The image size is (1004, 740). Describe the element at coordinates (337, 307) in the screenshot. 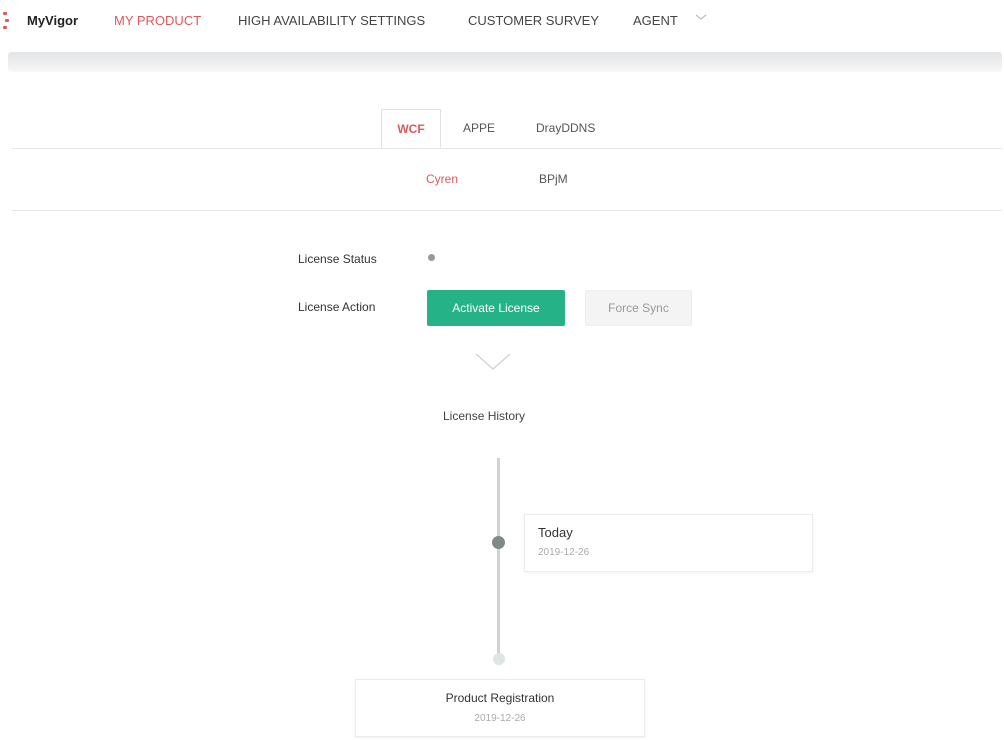

I see `license-action-label: License Action` at that location.